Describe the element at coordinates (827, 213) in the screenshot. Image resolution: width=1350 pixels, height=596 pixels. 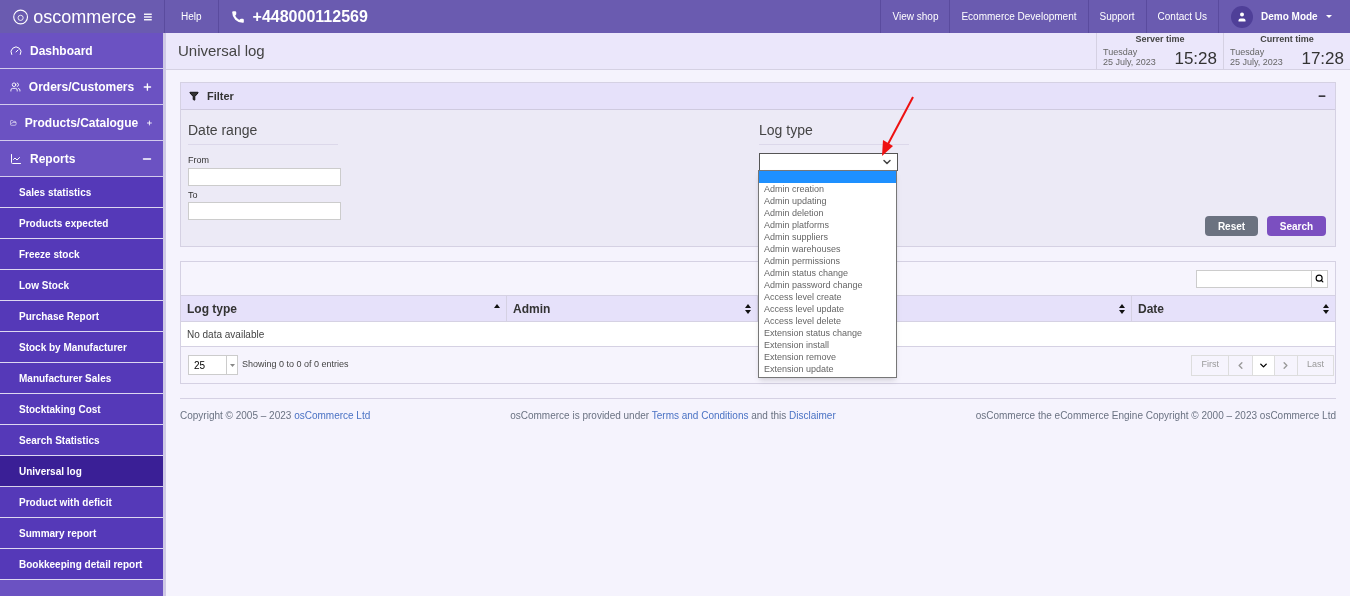
I see `dropdown-option: Admin deletion` at that location.